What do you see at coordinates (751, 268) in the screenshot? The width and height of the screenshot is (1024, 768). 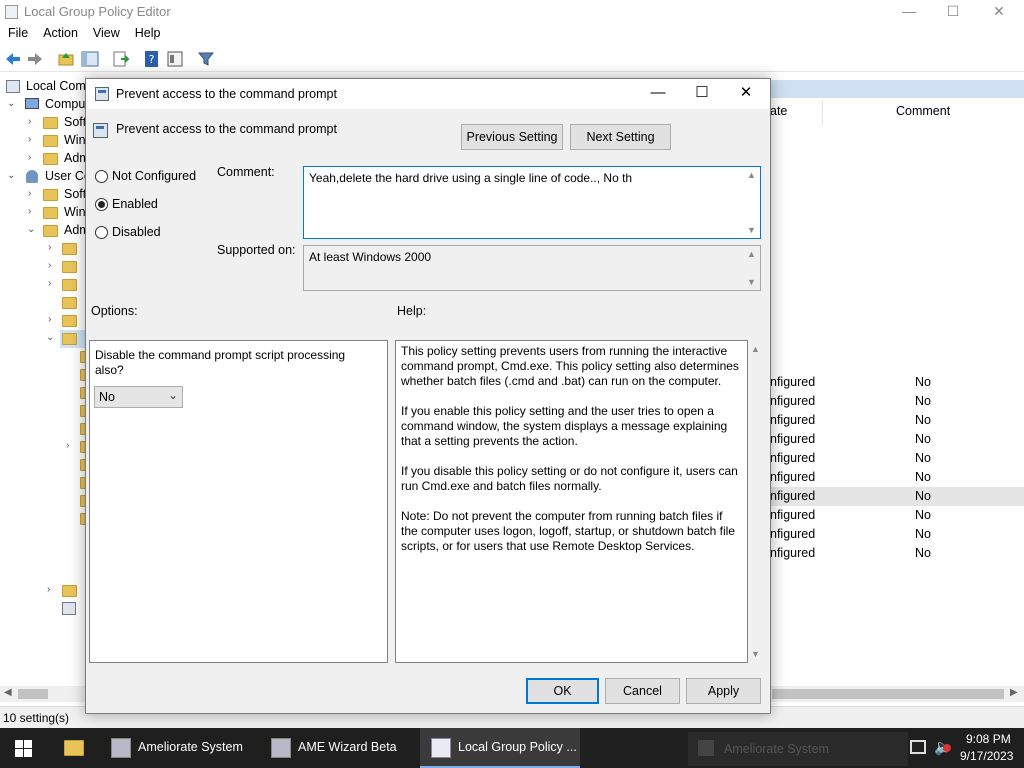 I see `supported-scrollbar: ▲ ▼` at bounding box center [751, 268].